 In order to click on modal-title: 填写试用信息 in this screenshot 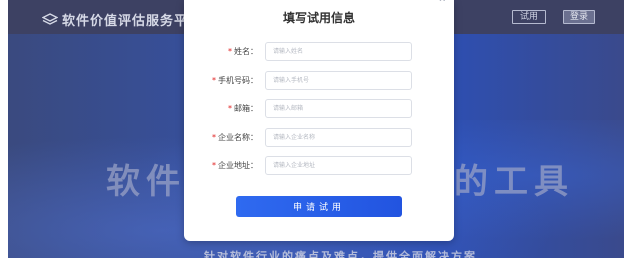, I will do `click(318, 18)`.